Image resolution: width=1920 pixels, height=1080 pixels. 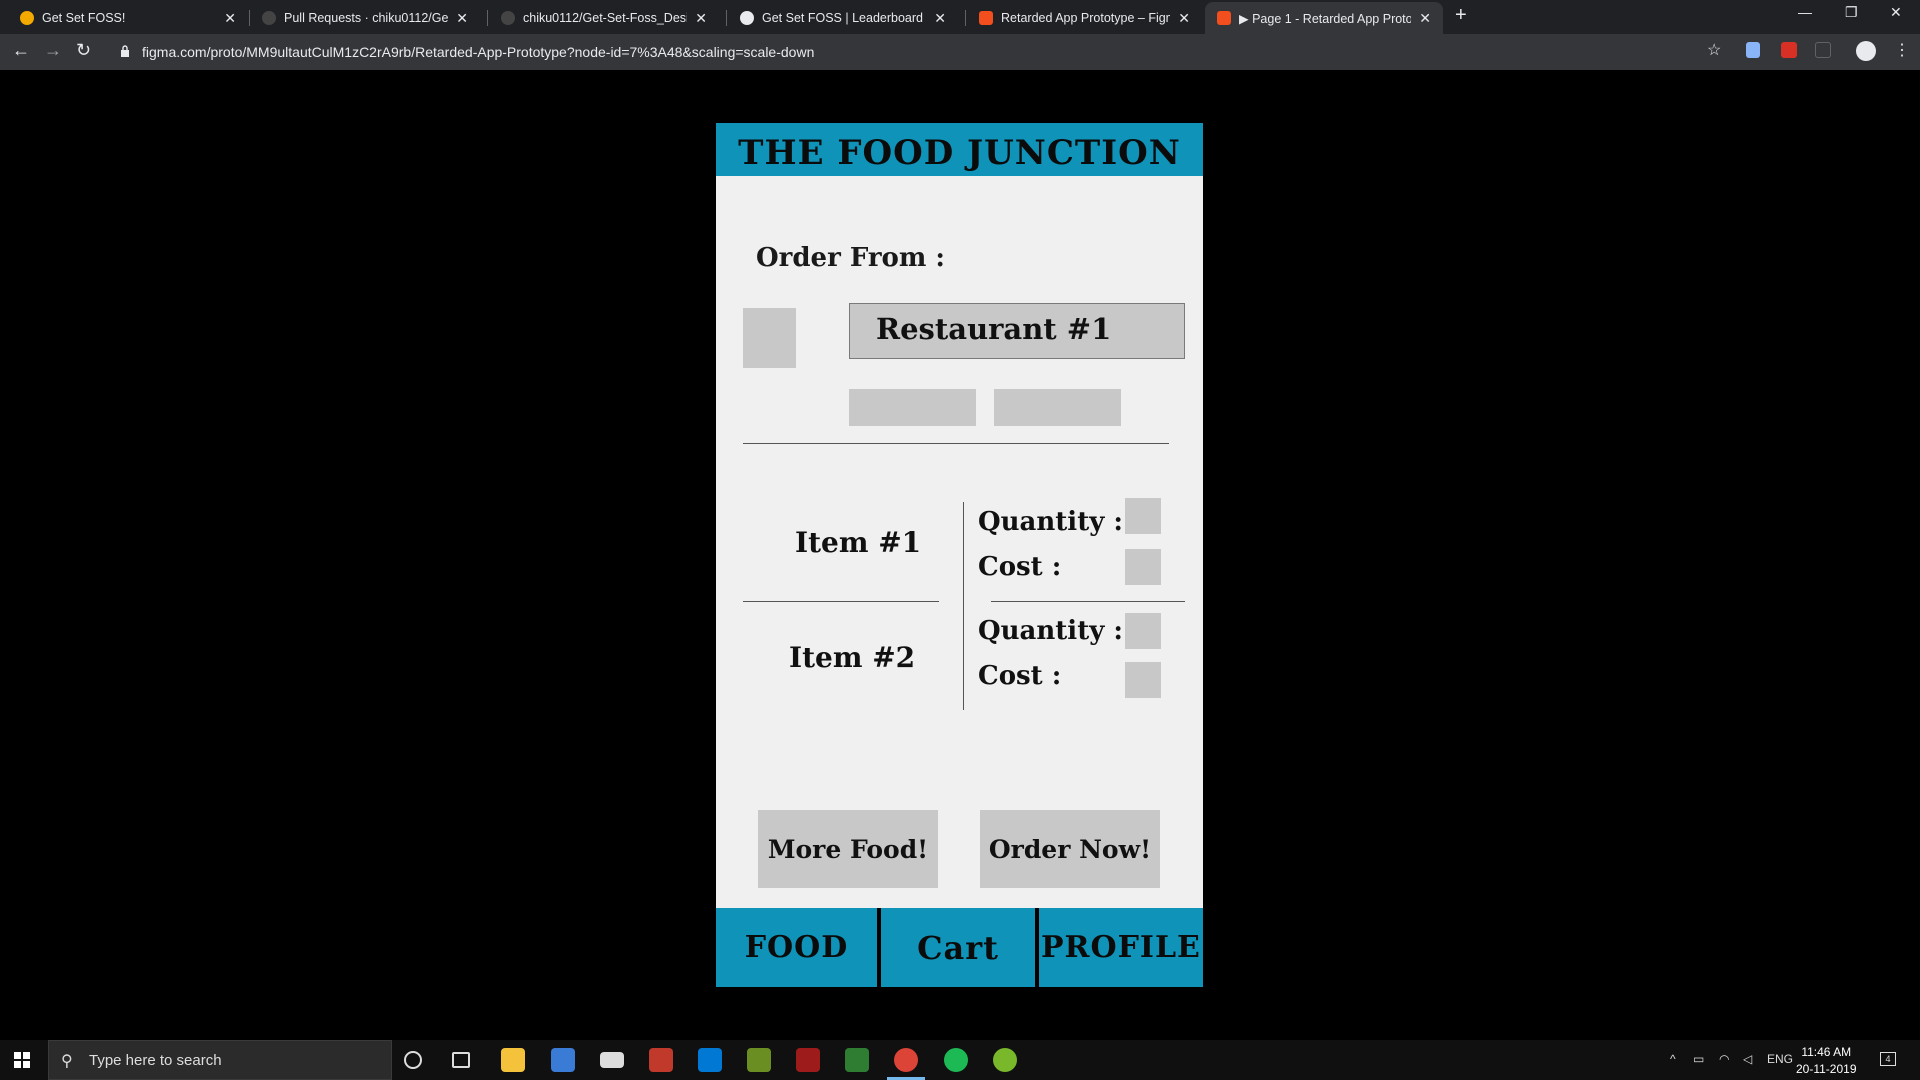 I want to click on taskbar-search: ⚲ Type here to search, so click(x=220, y=1060).